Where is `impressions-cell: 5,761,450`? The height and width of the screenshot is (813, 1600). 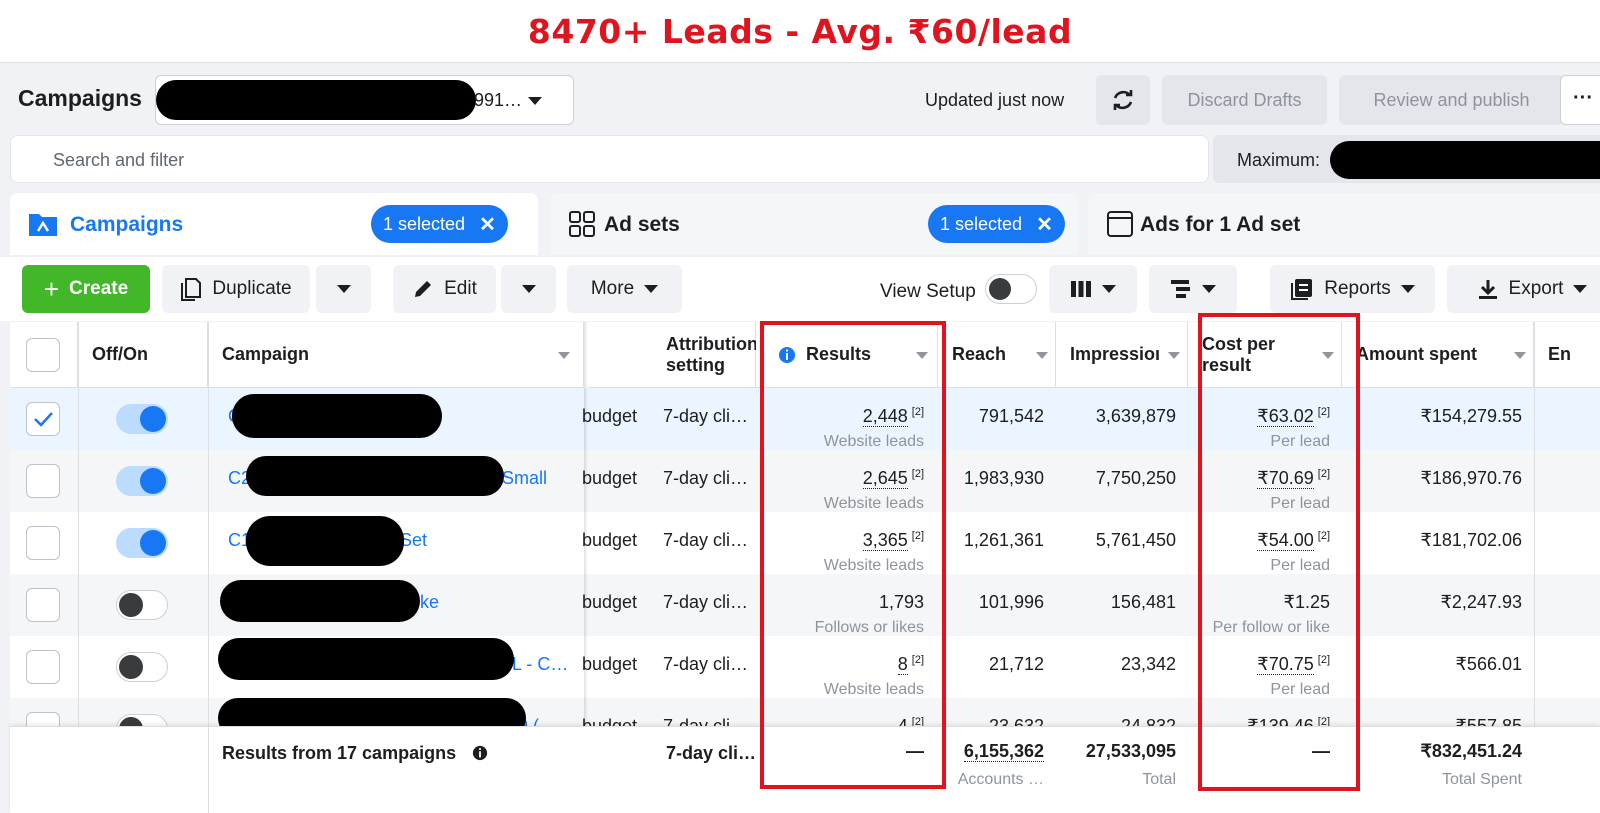
impressions-cell: 5,761,450 is located at coordinates (1135, 540).